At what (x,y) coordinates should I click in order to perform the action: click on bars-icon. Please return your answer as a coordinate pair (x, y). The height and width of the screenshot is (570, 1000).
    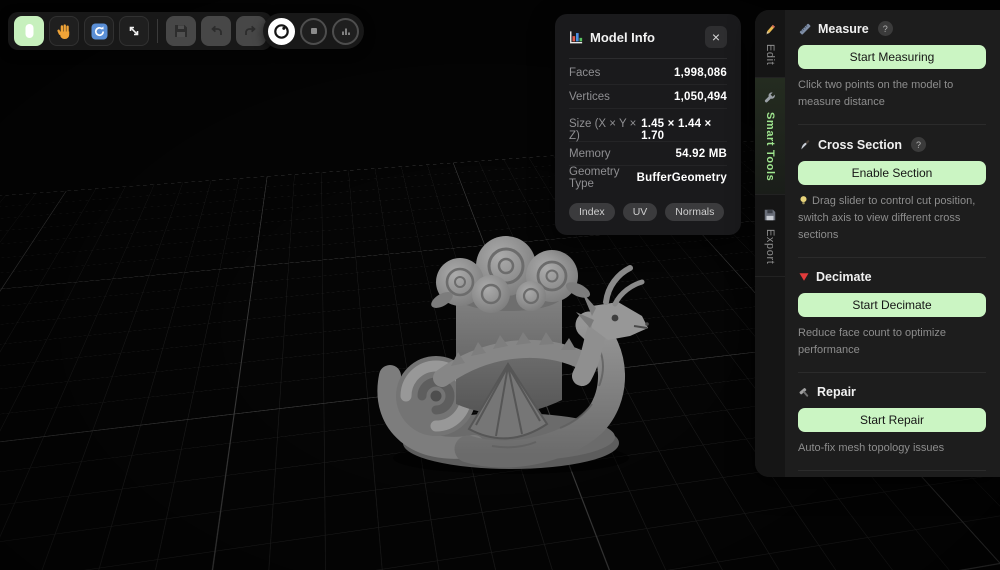
    Looking at the image, I should click on (345, 31).